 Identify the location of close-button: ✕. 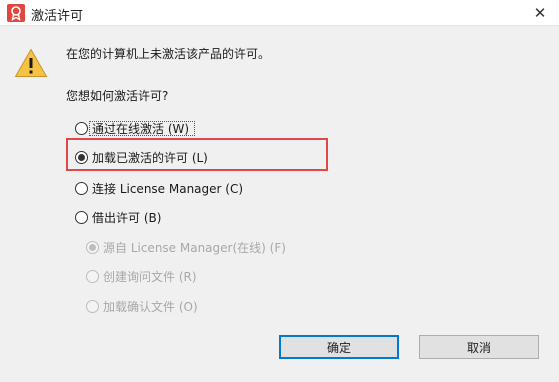
(540, 13).